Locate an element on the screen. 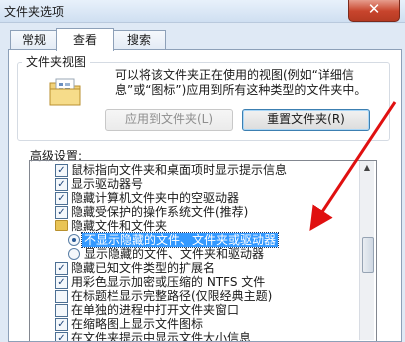 This screenshot has height=342, width=405. setting-label: 用彩色显示加密或压缩的 NTFS 文件 is located at coordinates (168, 282).